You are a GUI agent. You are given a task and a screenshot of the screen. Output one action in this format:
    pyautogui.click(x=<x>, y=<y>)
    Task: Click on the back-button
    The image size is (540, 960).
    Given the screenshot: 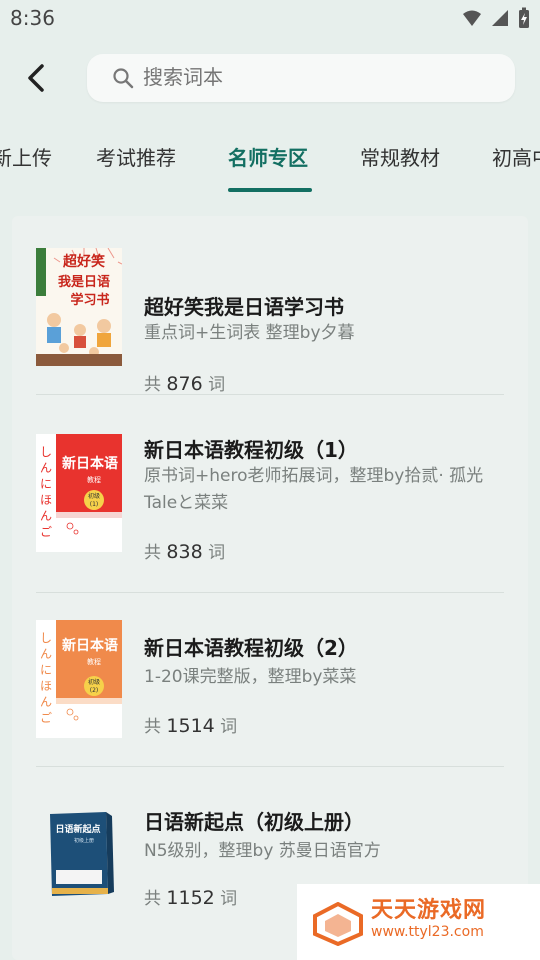 What is the action you would take?
    pyautogui.click(x=38, y=78)
    